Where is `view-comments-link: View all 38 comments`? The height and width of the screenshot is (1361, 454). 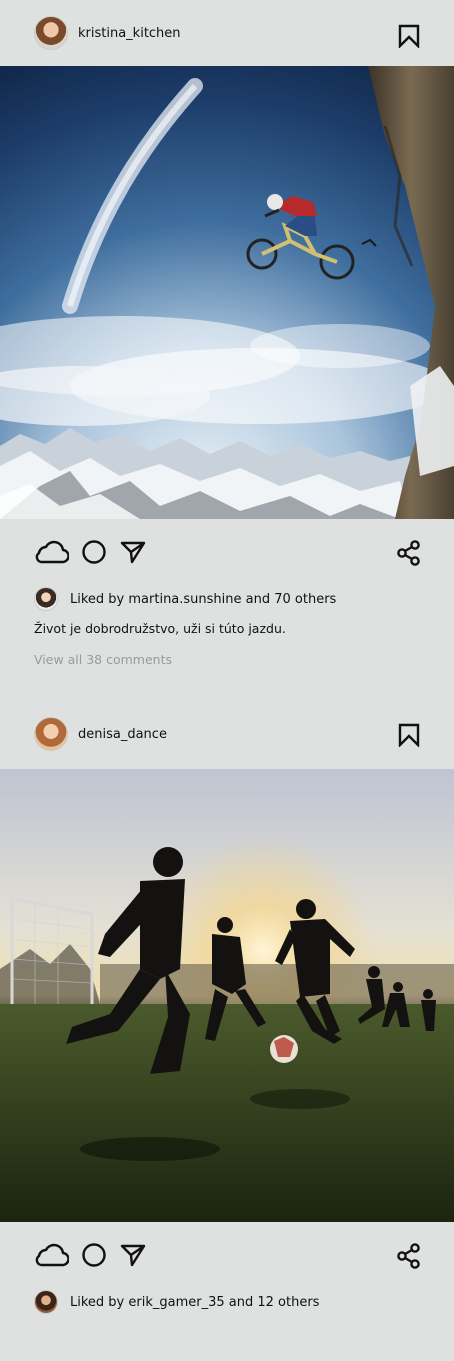 view-comments-link: View all 38 comments is located at coordinates (227, 660).